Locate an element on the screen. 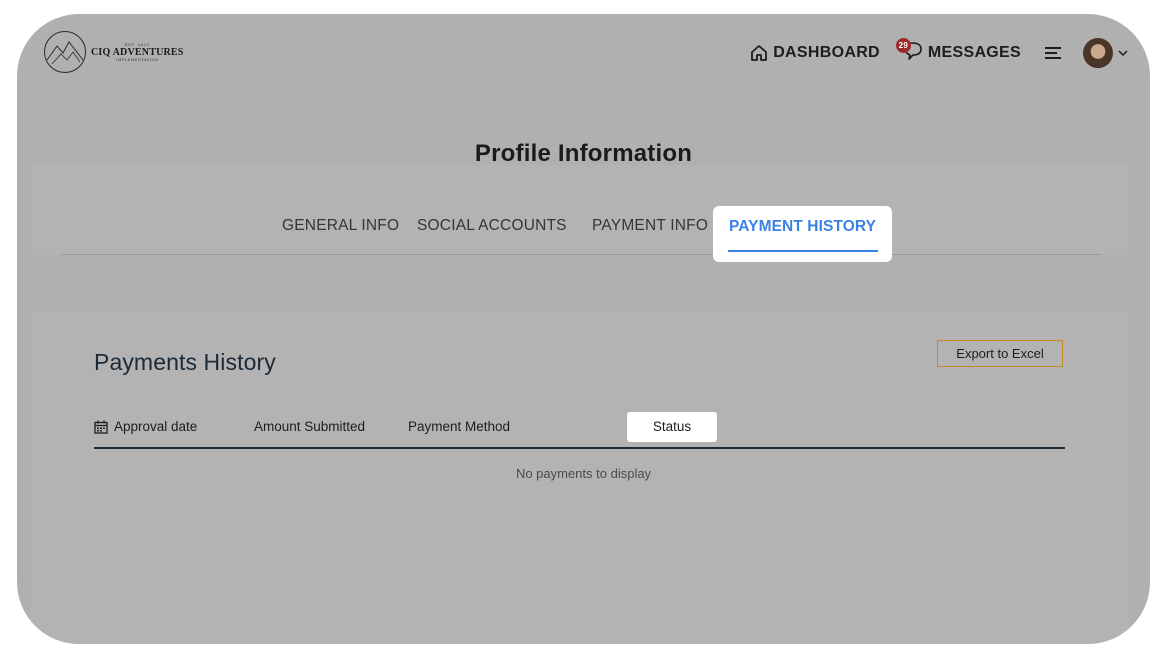  table-header-divider is located at coordinates (579, 448).